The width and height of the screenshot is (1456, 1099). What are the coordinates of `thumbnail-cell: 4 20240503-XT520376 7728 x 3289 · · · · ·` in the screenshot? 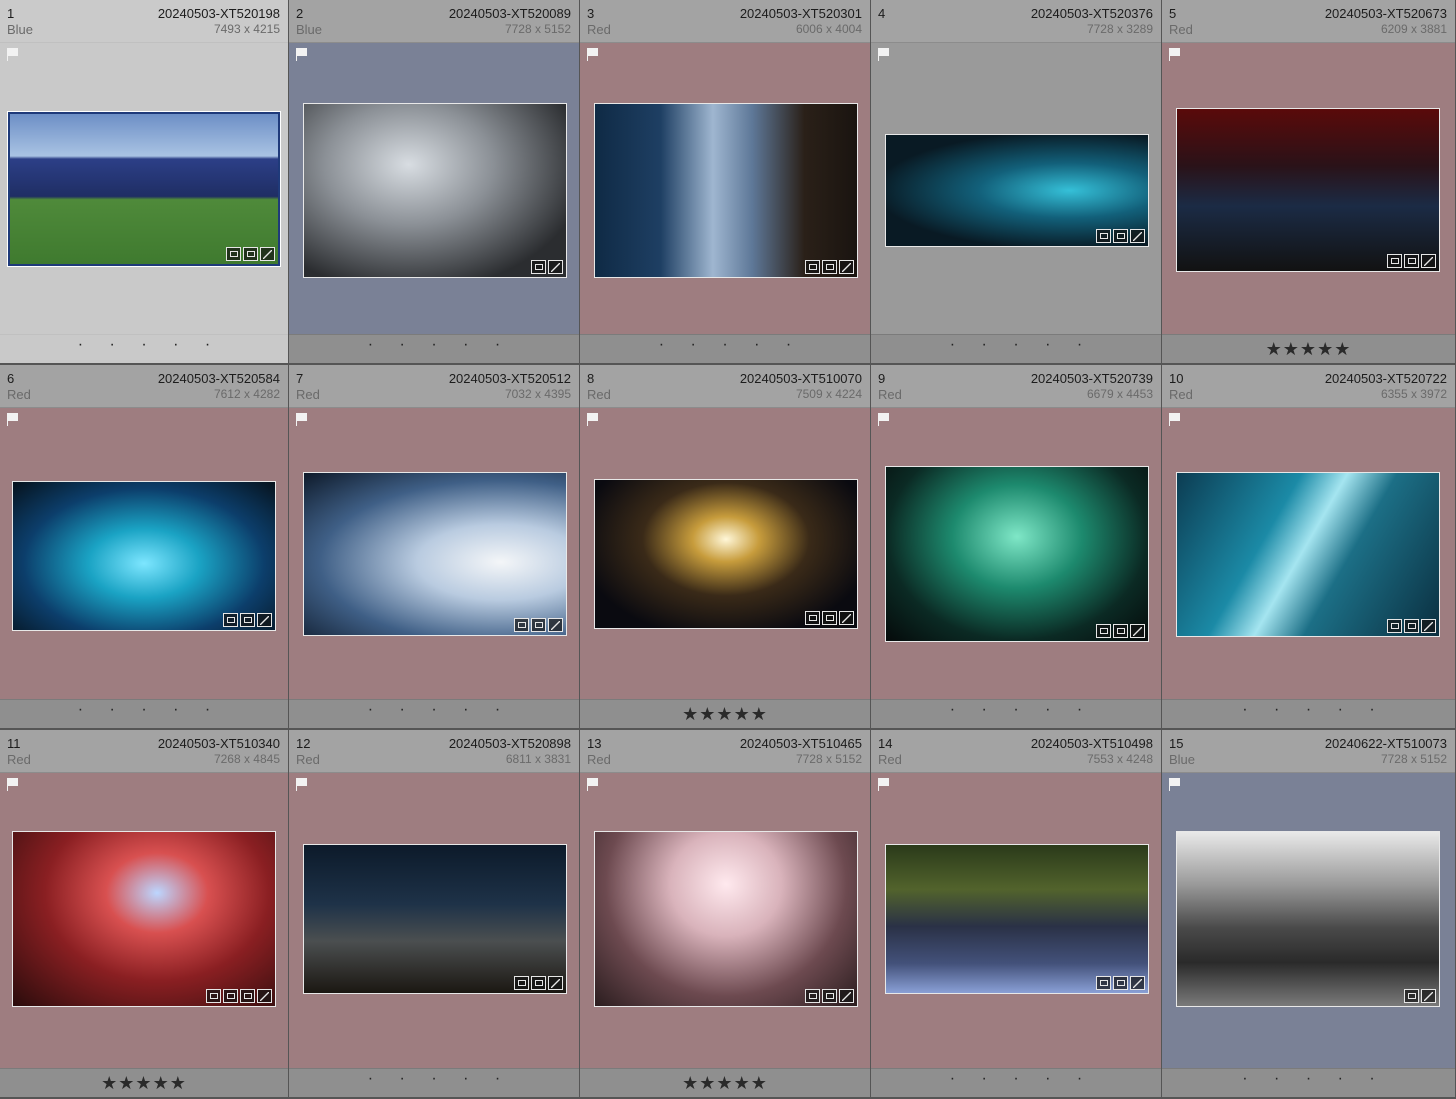 It's located at (1016, 182).